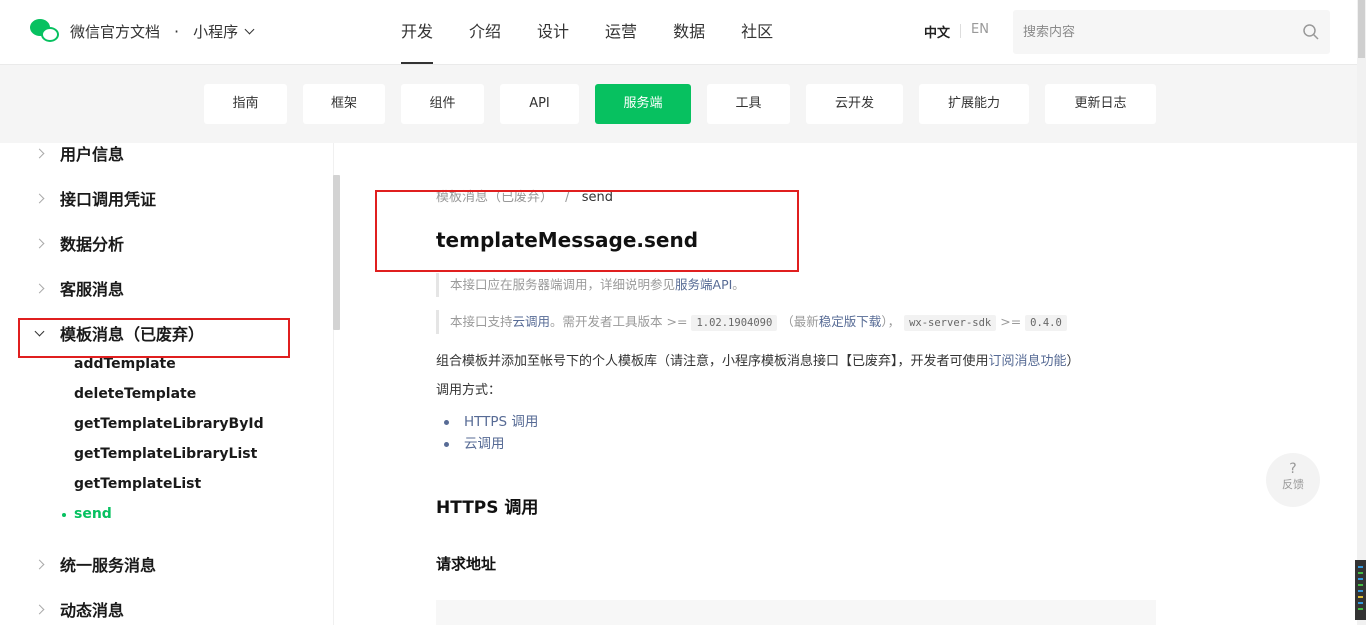  Describe the element at coordinates (1046, 323) in the screenshot. I see `sdk-version-code: 0.4.0` at that location.